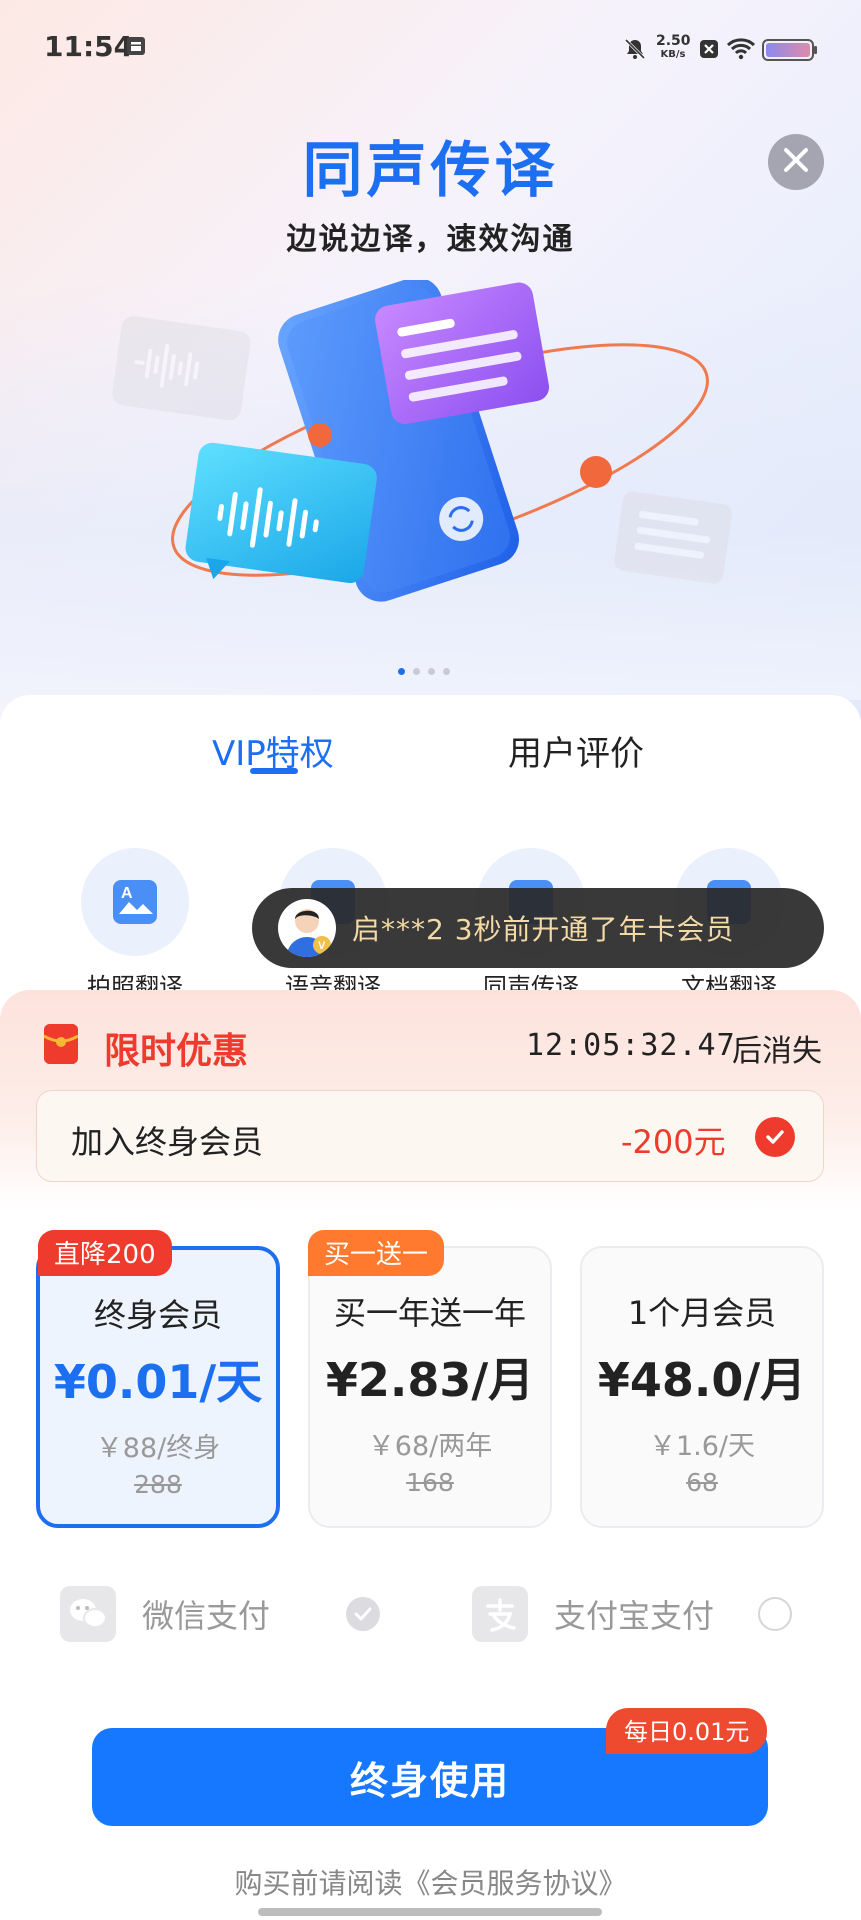 The width and height of the screenshot is (861, 1920). Describe the element at coordinates (429, 1780) in the screenshot. I see `purchase-button-label: 终身使用` at that location.